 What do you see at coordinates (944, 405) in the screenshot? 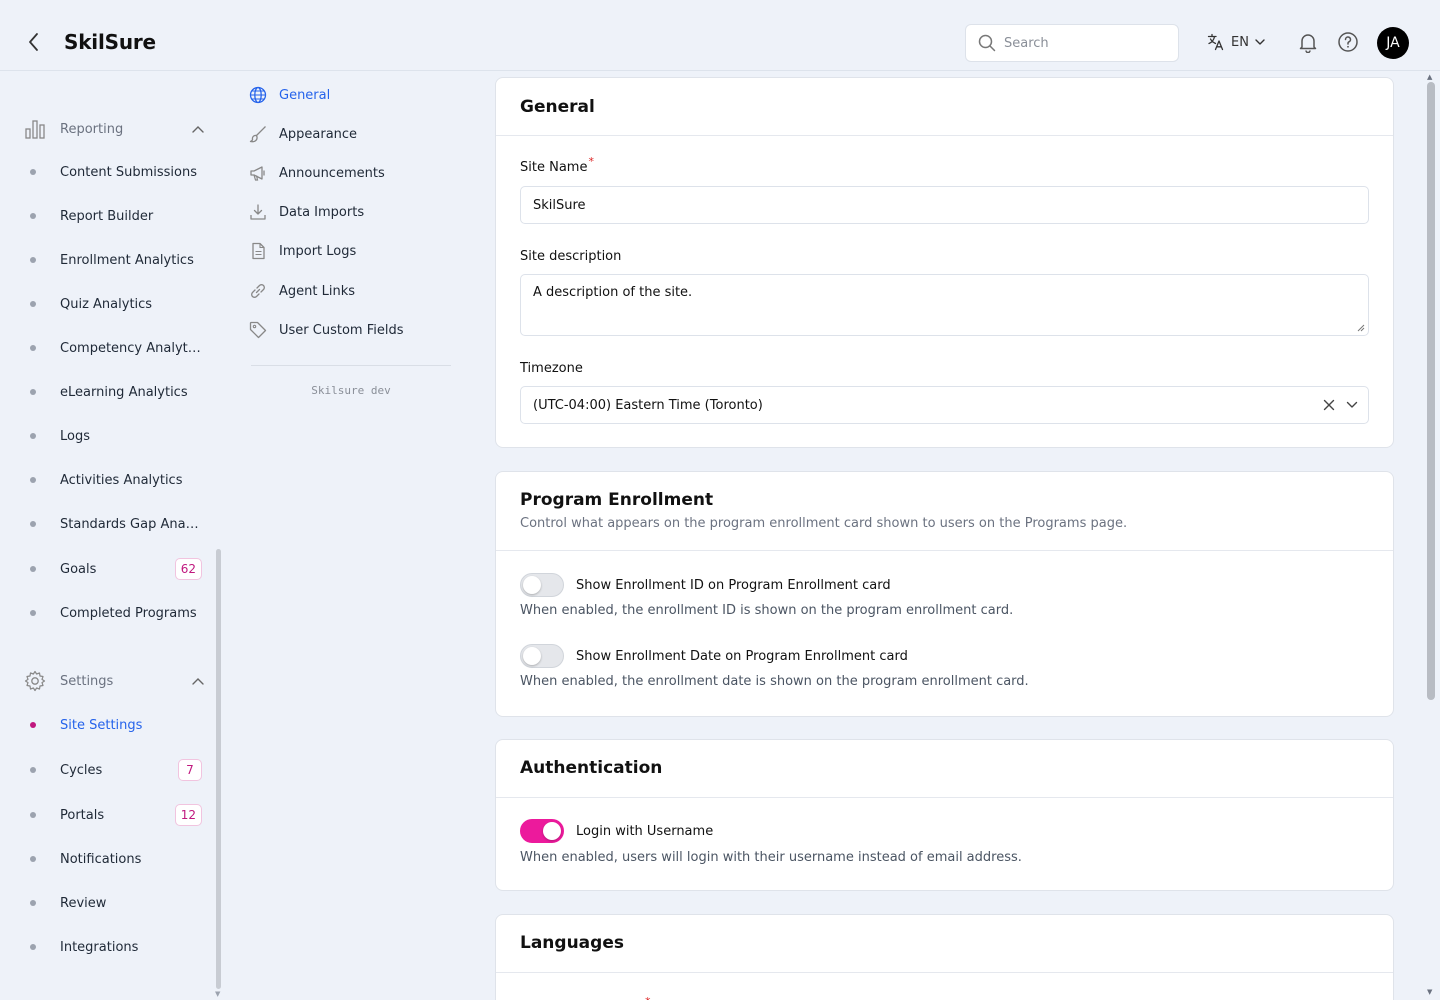
I see `timezone-select: (UTC-04:00) Eastern Time (Toronto)` at bounding box center [944, 405].